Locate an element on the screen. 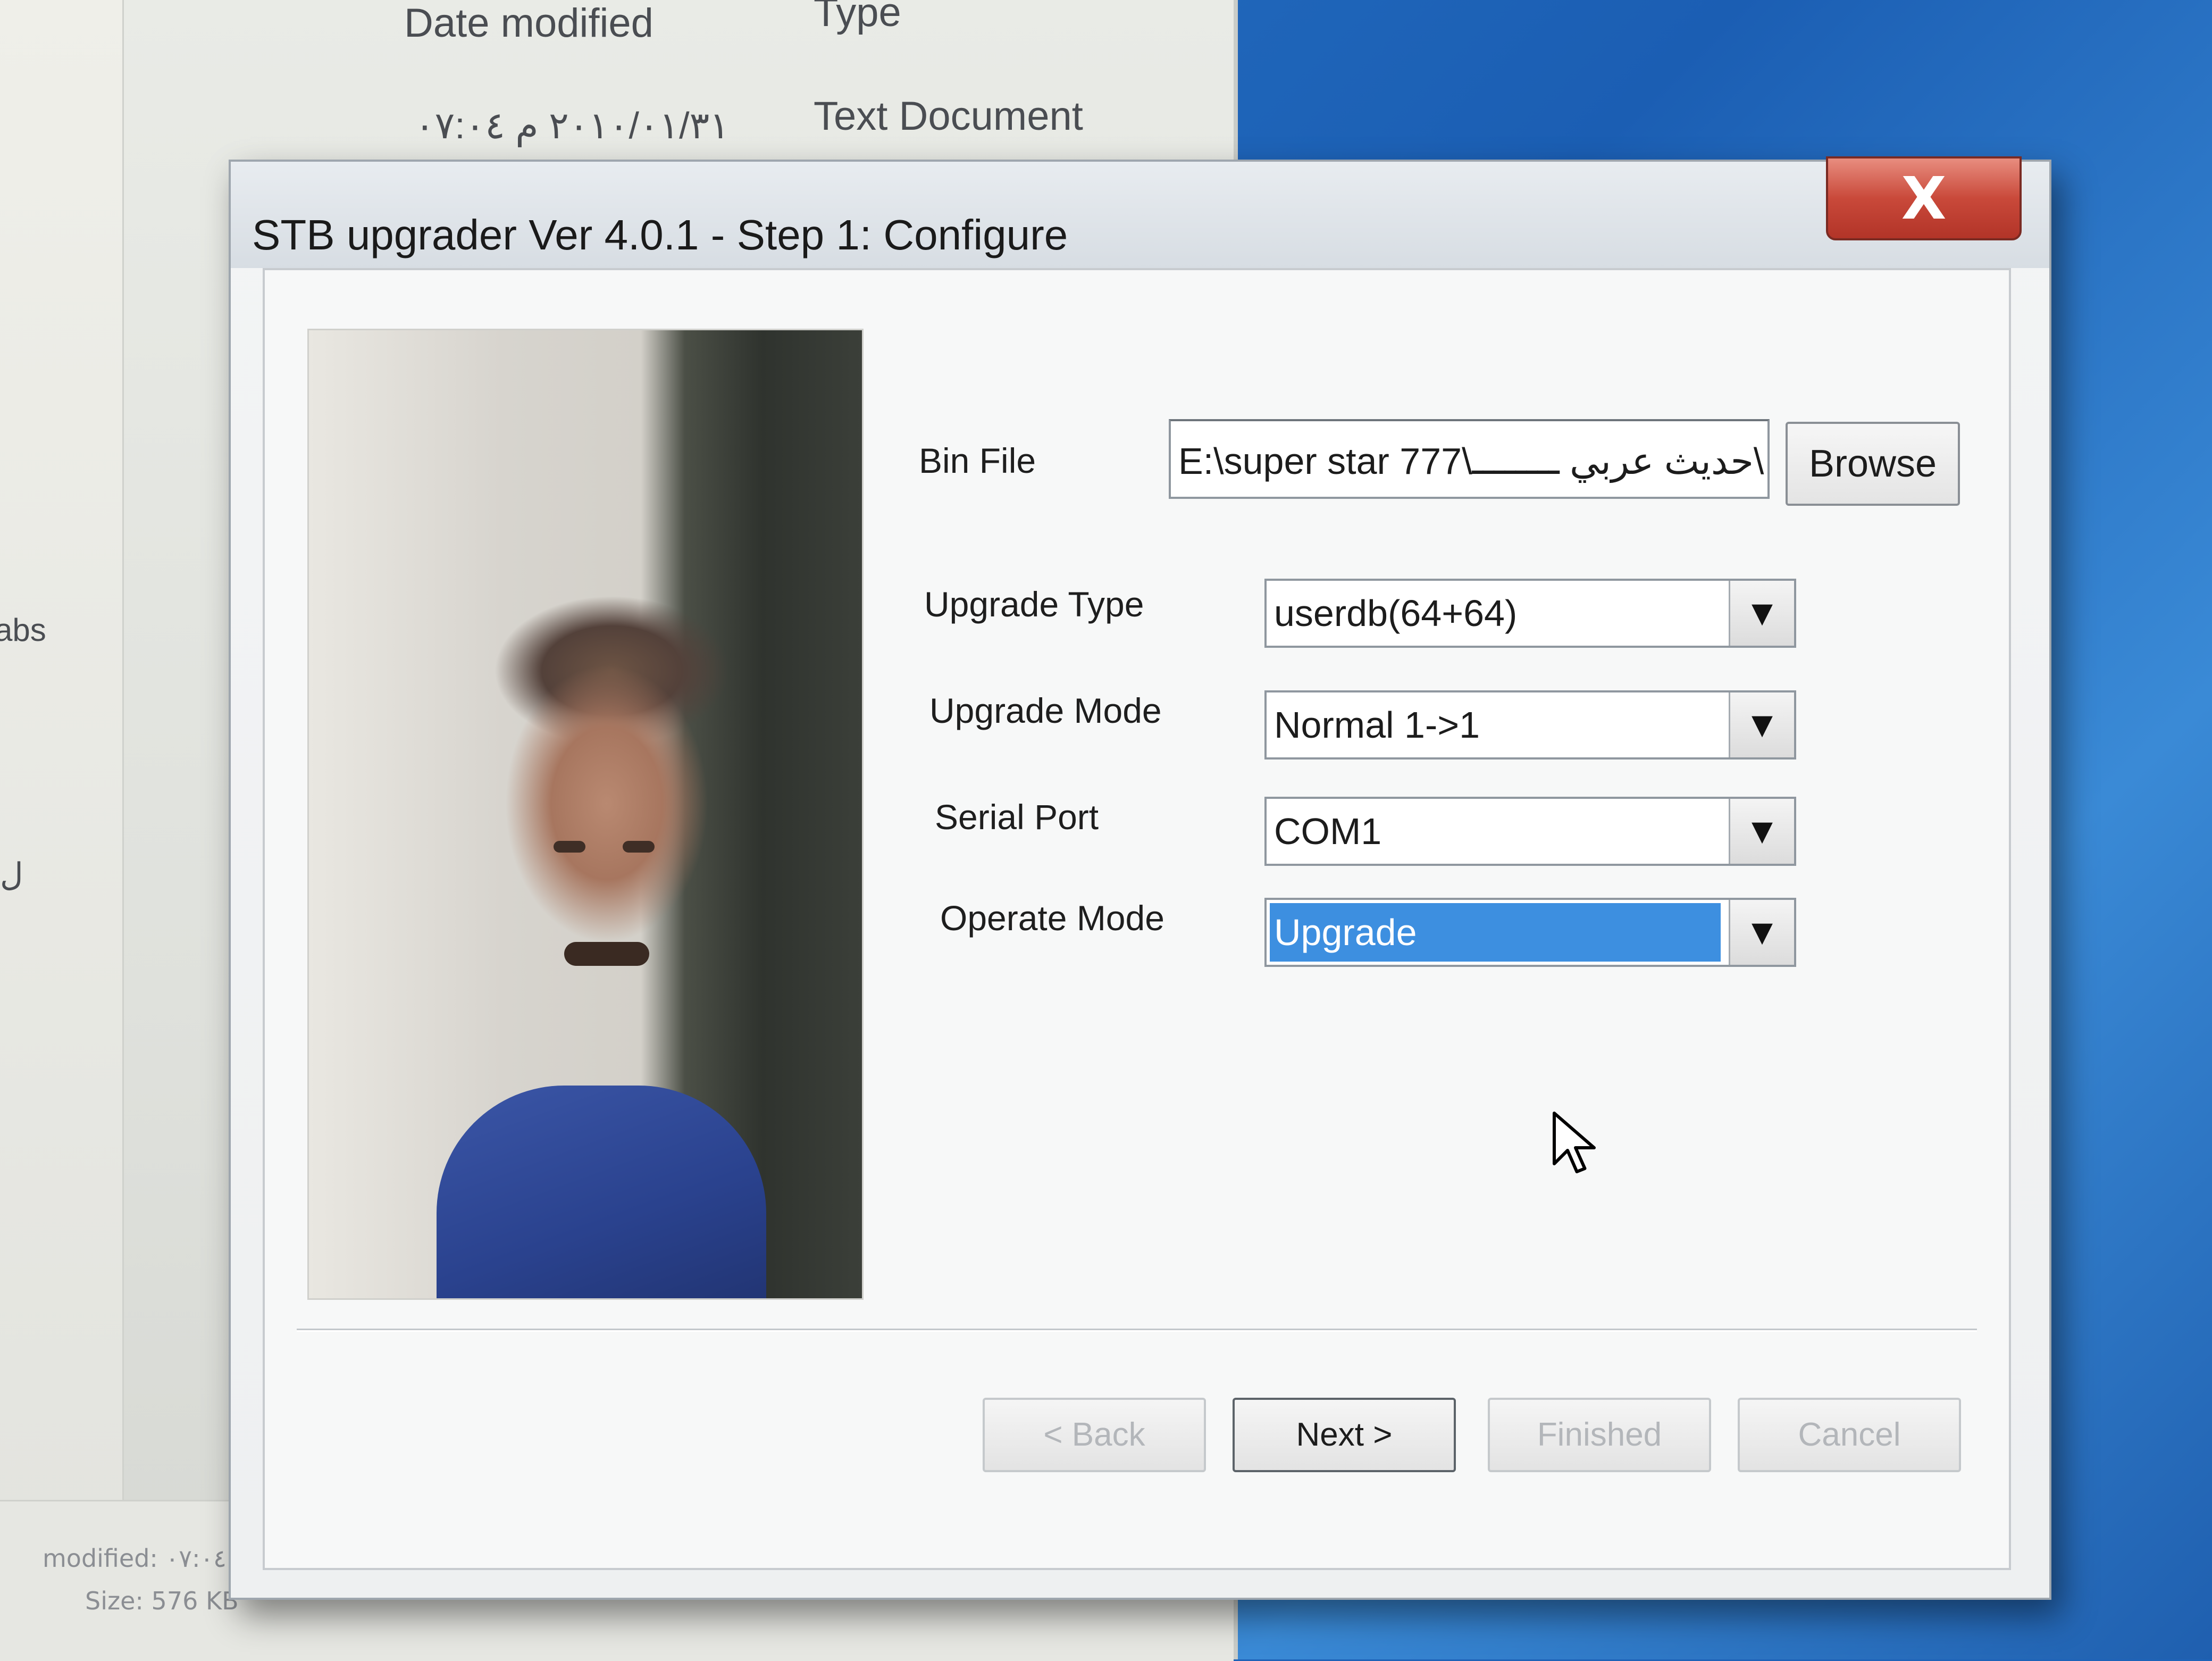  bin-file-field: E:\super star 777\١١\حديث عربي ــــــــ is located at coordinates (1469, 459).